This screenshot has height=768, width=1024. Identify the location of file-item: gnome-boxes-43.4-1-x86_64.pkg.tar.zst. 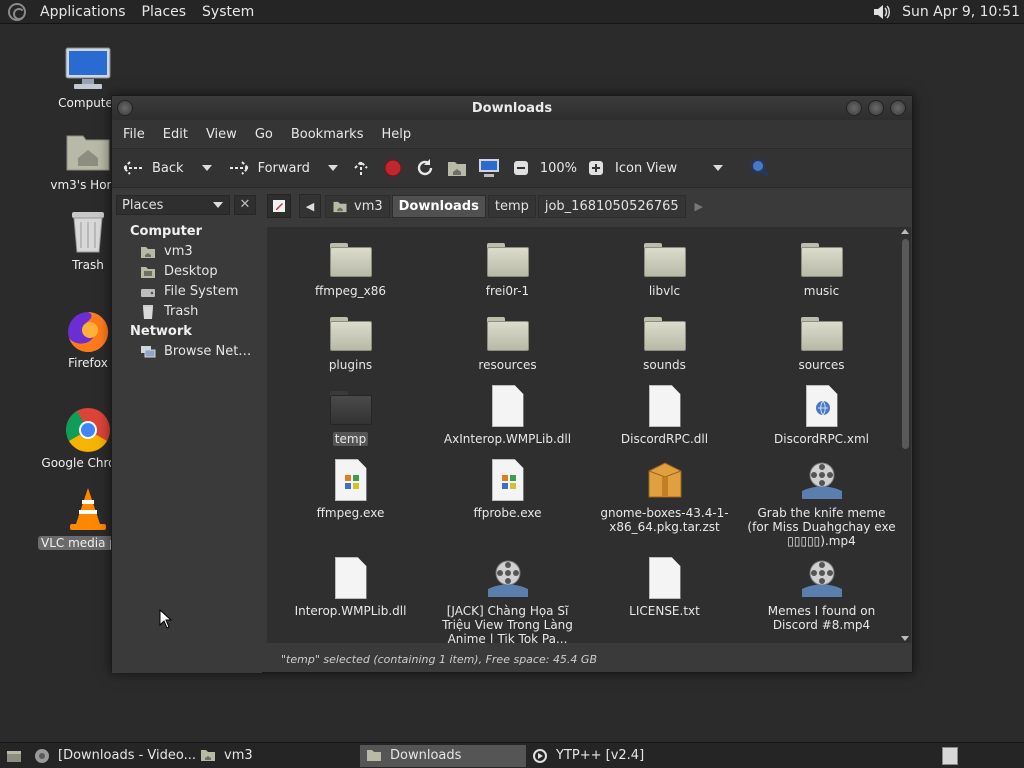
(664, 496).